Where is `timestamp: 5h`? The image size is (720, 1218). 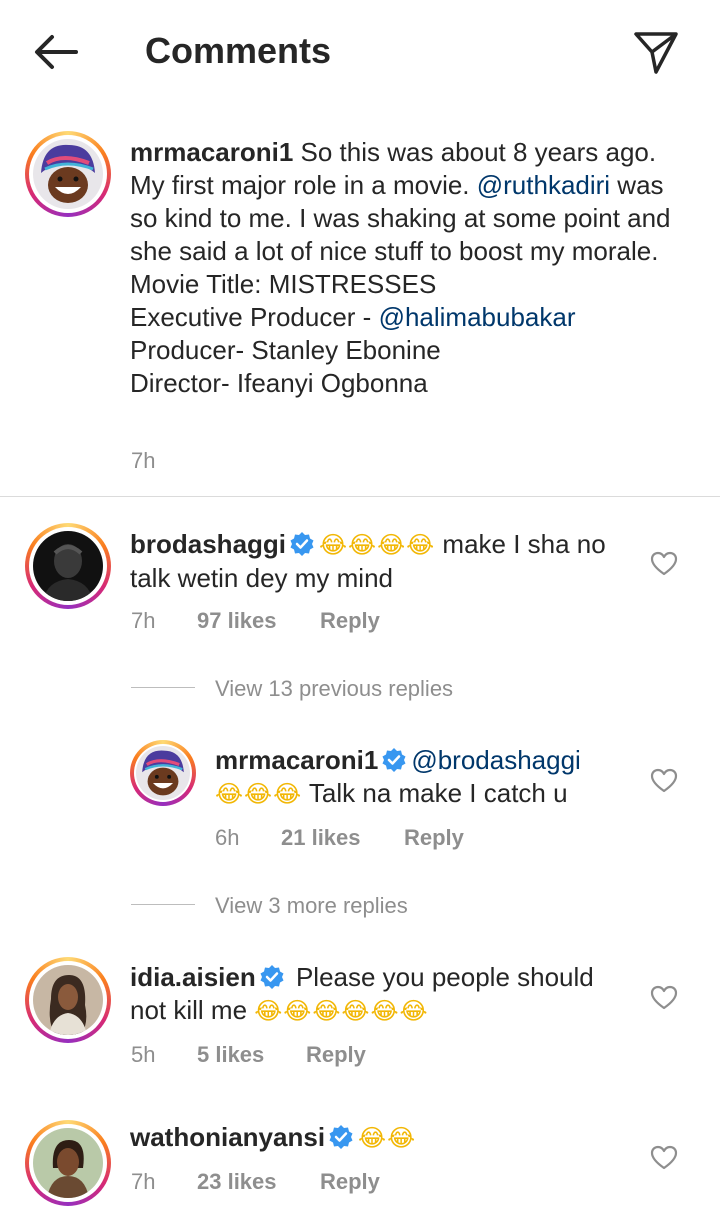
timestamp: 5h is located at coordinates (143, 1054).